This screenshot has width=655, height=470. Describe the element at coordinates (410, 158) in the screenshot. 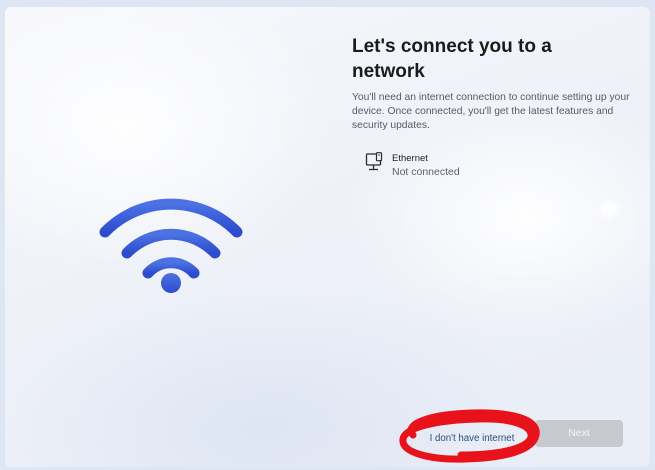

I see `network-name: Ethernet` at that location.